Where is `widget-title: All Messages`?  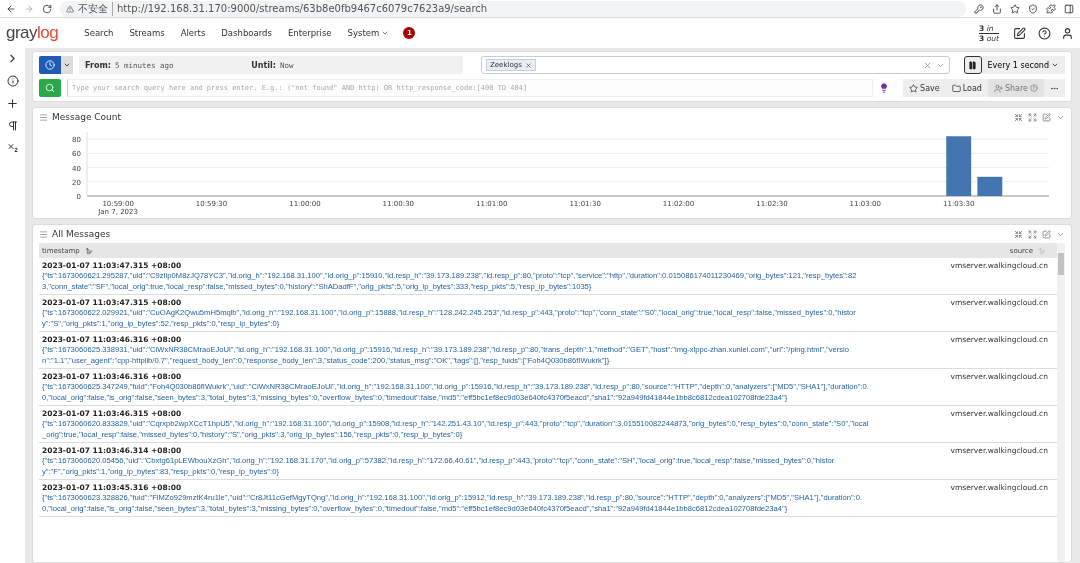 widget-title: All Messages is located at coordinates (82, 234).